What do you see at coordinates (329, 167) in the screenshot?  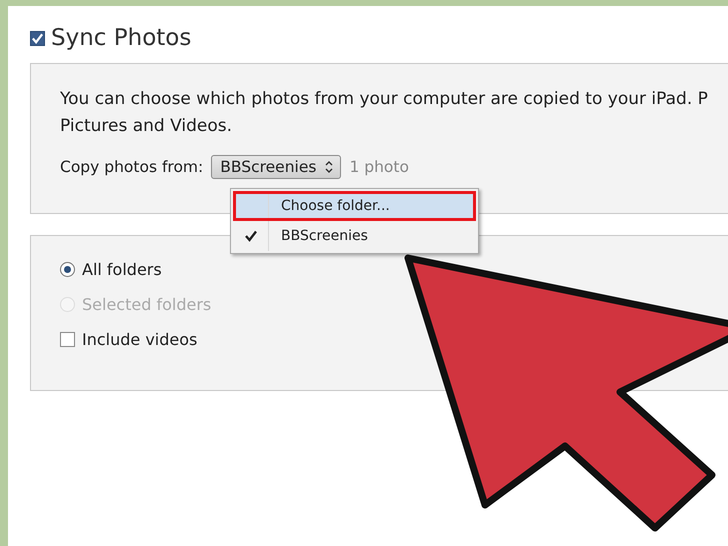 I see `updown-icon` at bounding box center [329, 167].